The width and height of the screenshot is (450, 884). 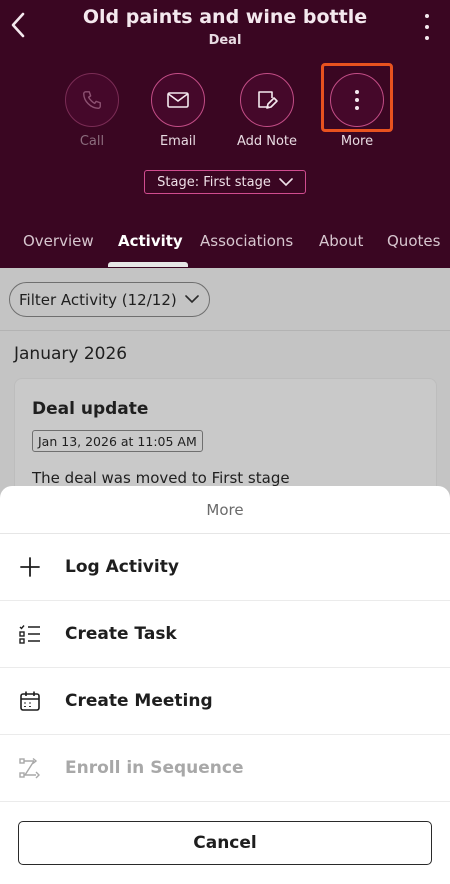 I want to click on back-button, so click(x=18, y=25).